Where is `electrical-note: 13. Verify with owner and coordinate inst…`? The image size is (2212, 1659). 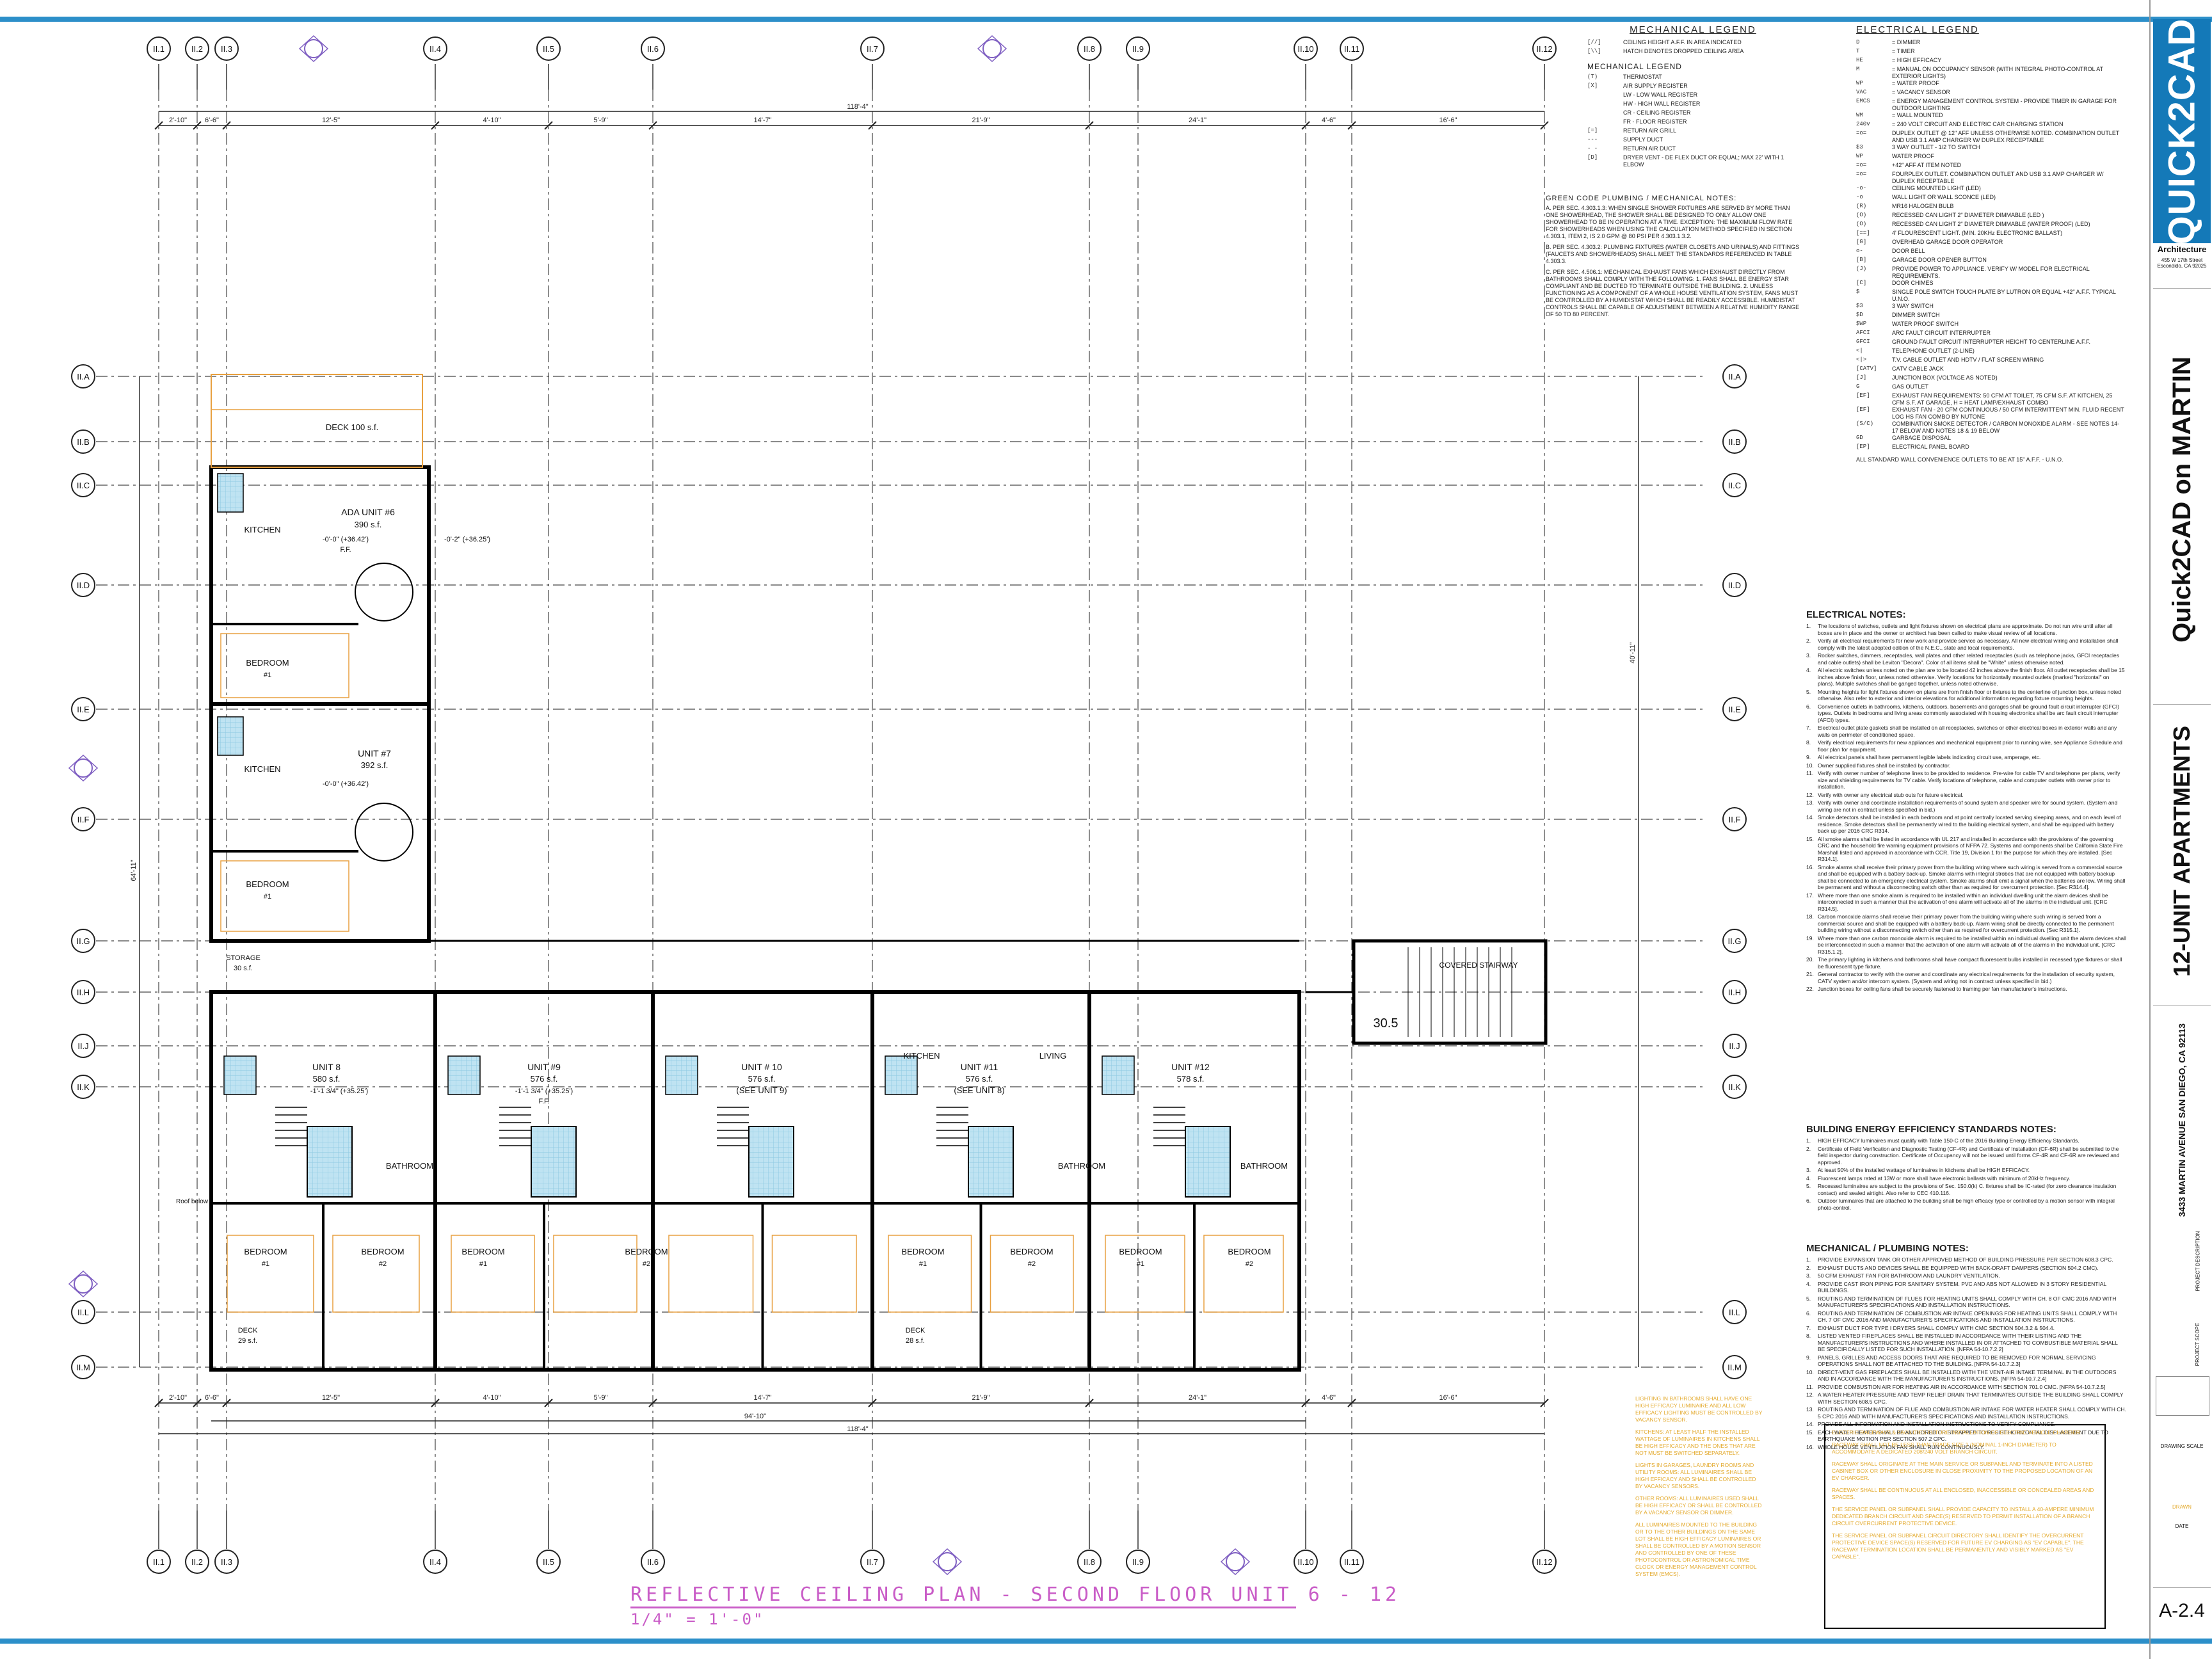 electrical-note: 13. Verify with owner and coordinate inst… is located at coordinates (1966, 806).